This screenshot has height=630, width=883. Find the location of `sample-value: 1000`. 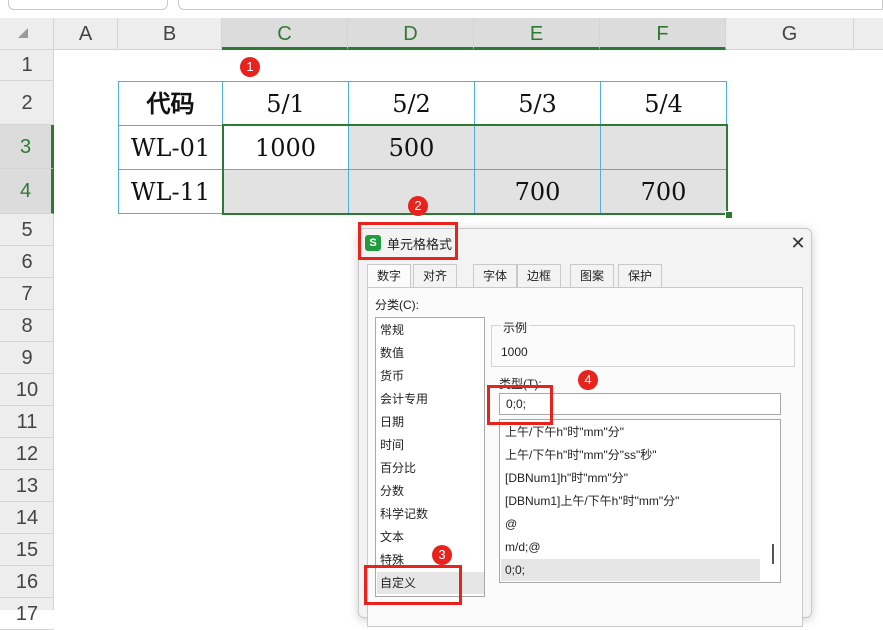

sample-value: 1000 is located at coordinates (514, 352).